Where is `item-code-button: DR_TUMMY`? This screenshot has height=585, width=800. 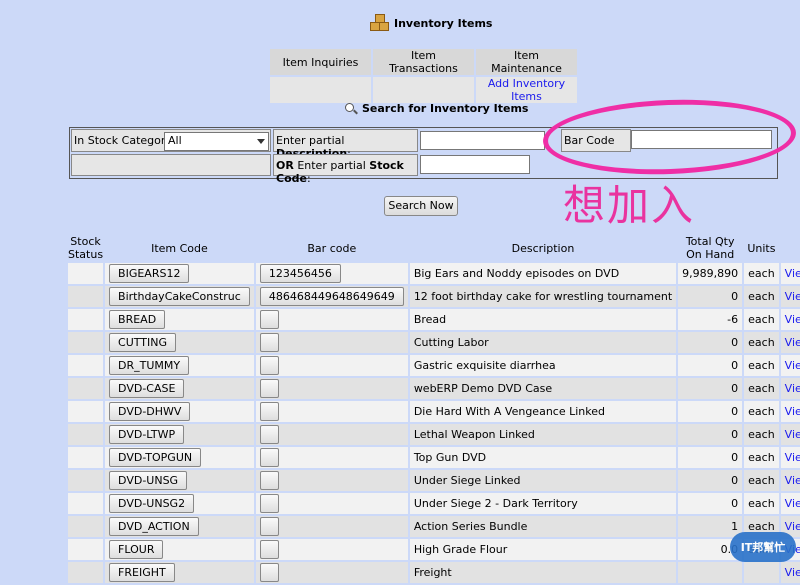
item-code-button: DR_TUMMY is located at coordinates (149, 365).